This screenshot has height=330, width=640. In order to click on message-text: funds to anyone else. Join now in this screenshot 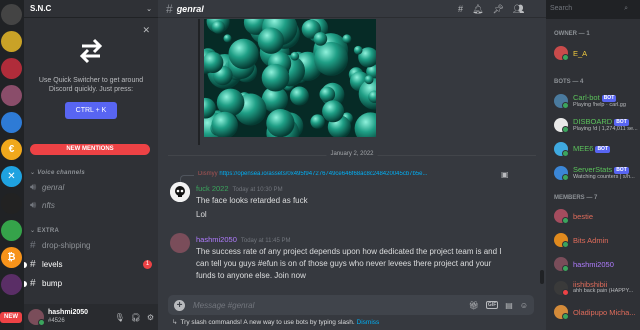, I will do `click(251, 275)`.